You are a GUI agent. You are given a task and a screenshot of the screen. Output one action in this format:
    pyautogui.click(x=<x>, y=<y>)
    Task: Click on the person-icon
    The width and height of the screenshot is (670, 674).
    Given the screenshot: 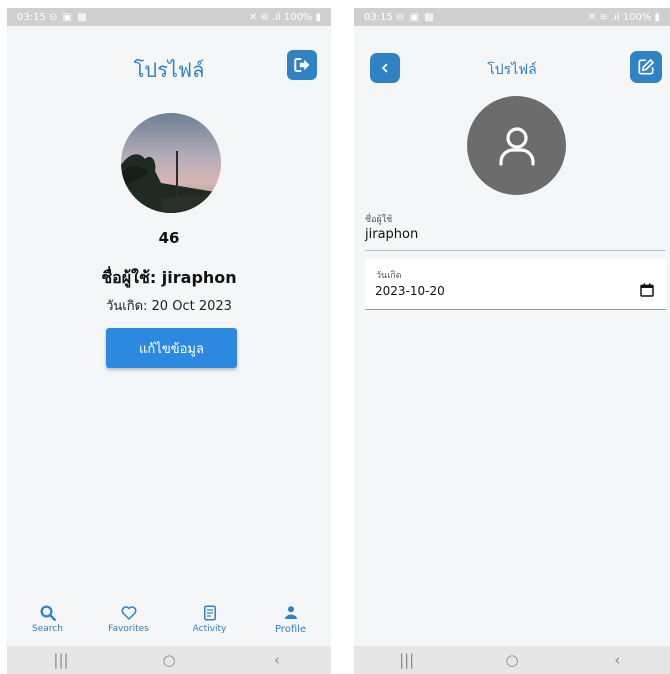 What is the action you would take?
    pyautogui.click(x=290, y=612)
    